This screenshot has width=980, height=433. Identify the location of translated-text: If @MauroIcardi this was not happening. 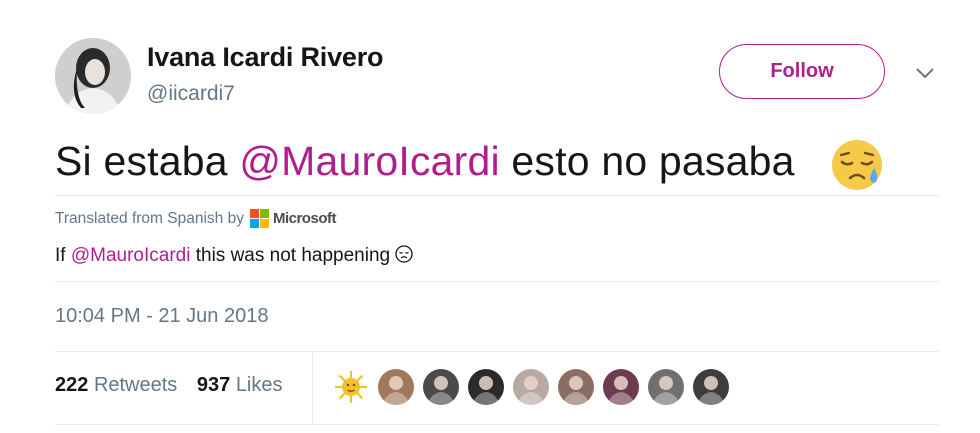
(234, 255).